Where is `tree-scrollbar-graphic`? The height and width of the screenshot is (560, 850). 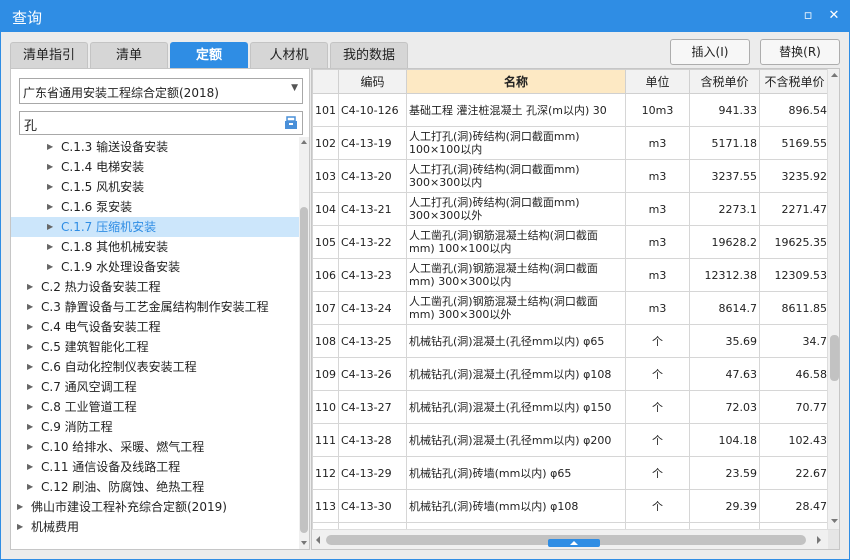
tree-scrollbar-graphic is located at coordinates (304, 343).